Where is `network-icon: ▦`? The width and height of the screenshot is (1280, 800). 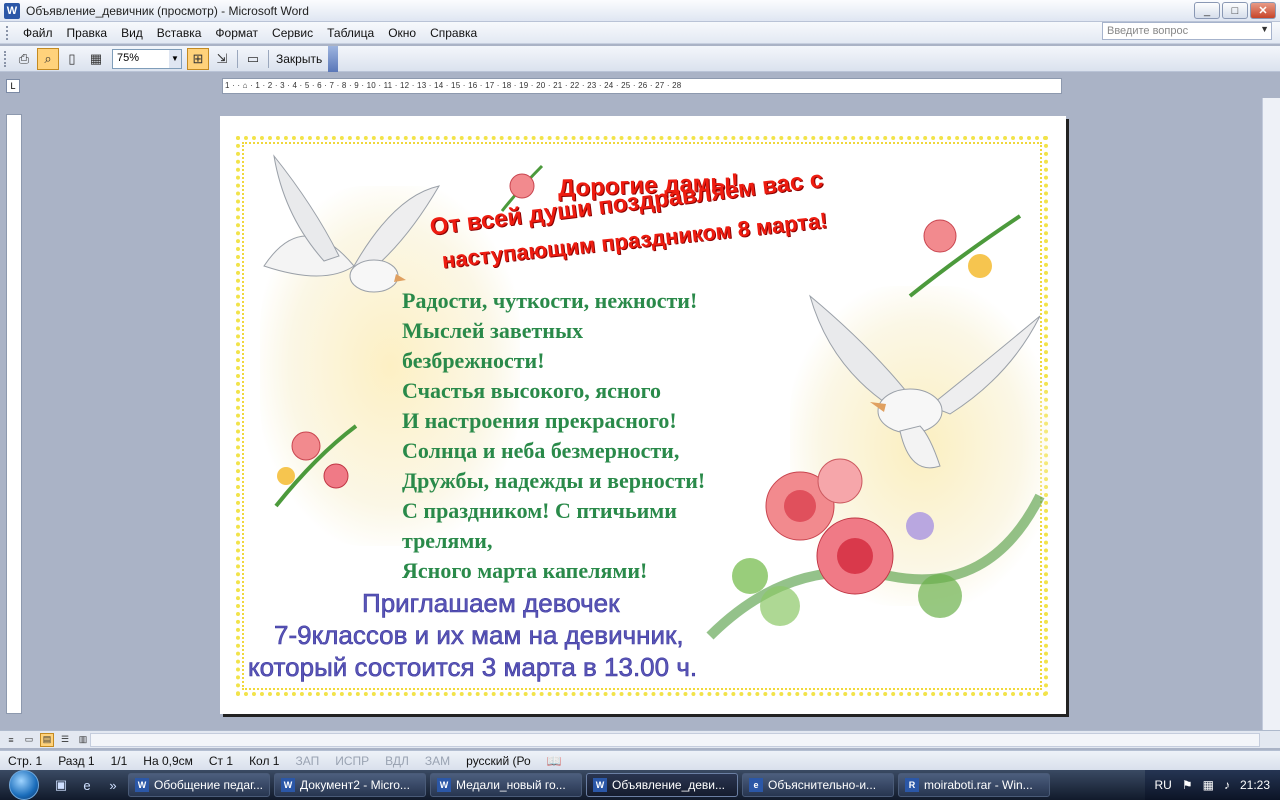
network-icon: ▦ is located at coordinates (1208, 785).